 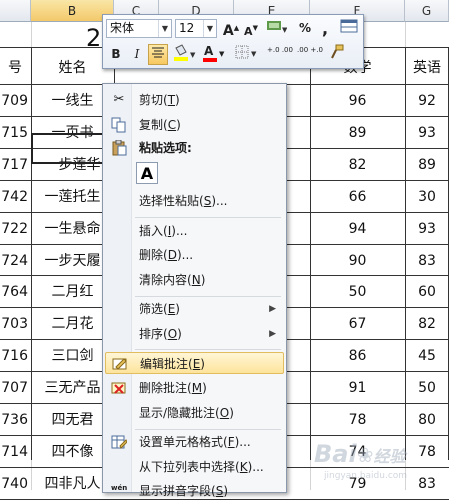 What do you see at coordinates (172, 280) in the screenshot?
I see `menu-item-clear-contents-label: 清除内容(N)` at bounding box center [172, 280].